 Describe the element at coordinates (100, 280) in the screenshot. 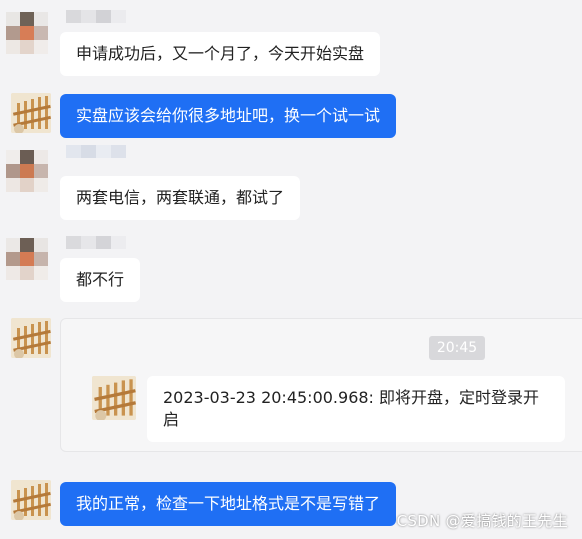

I see `message-bubble: 都不行` at that location.